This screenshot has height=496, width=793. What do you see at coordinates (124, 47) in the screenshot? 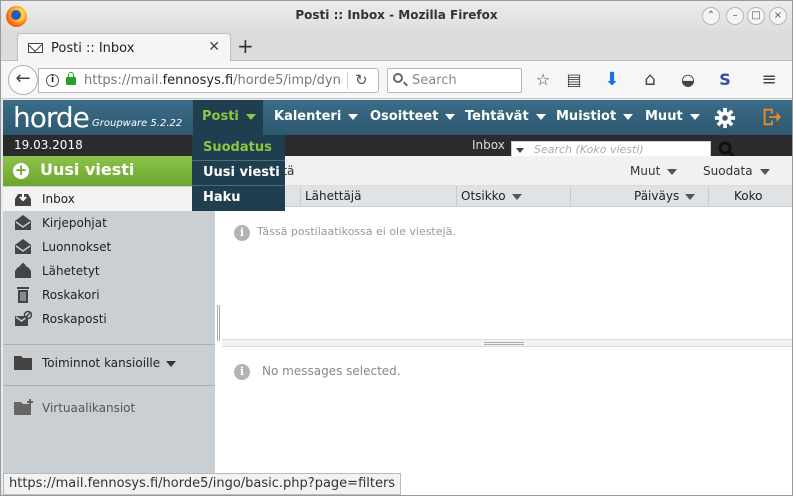
I see `tab-posti-inbox: Posti :: Inbox ✕` at bounding box center [124, 47].